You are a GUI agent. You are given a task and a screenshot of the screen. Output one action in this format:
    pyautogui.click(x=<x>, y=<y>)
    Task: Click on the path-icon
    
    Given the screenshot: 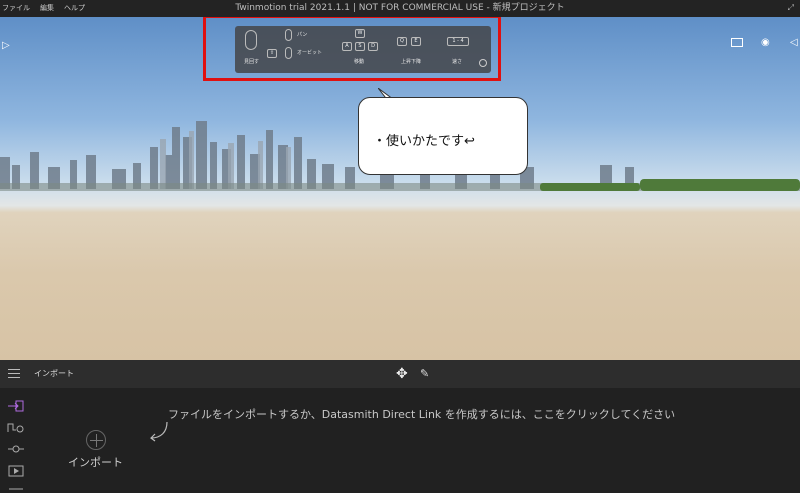 What is the action you would take?
    pyautogui.click(x=16, y=427)
    